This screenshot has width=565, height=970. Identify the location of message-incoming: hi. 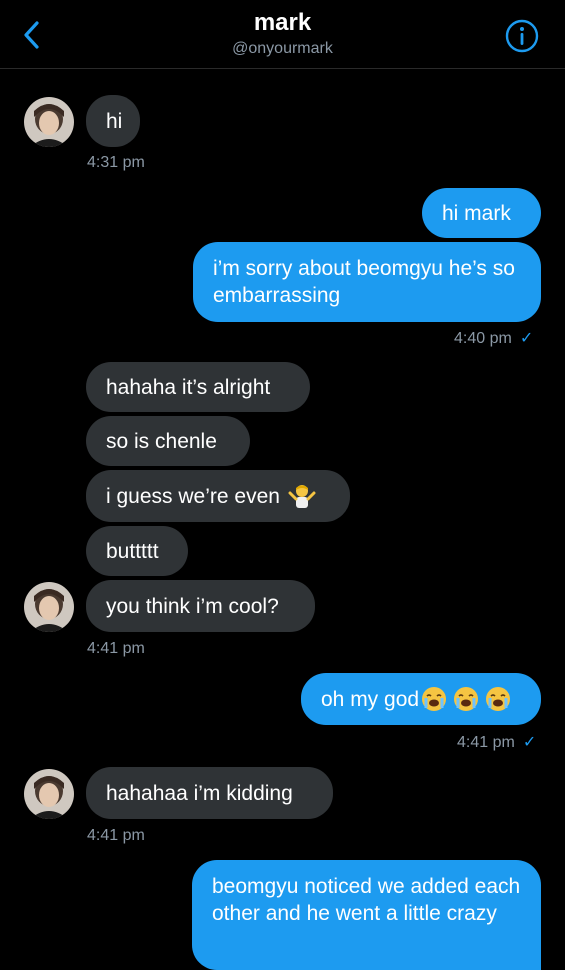
(113, 121).